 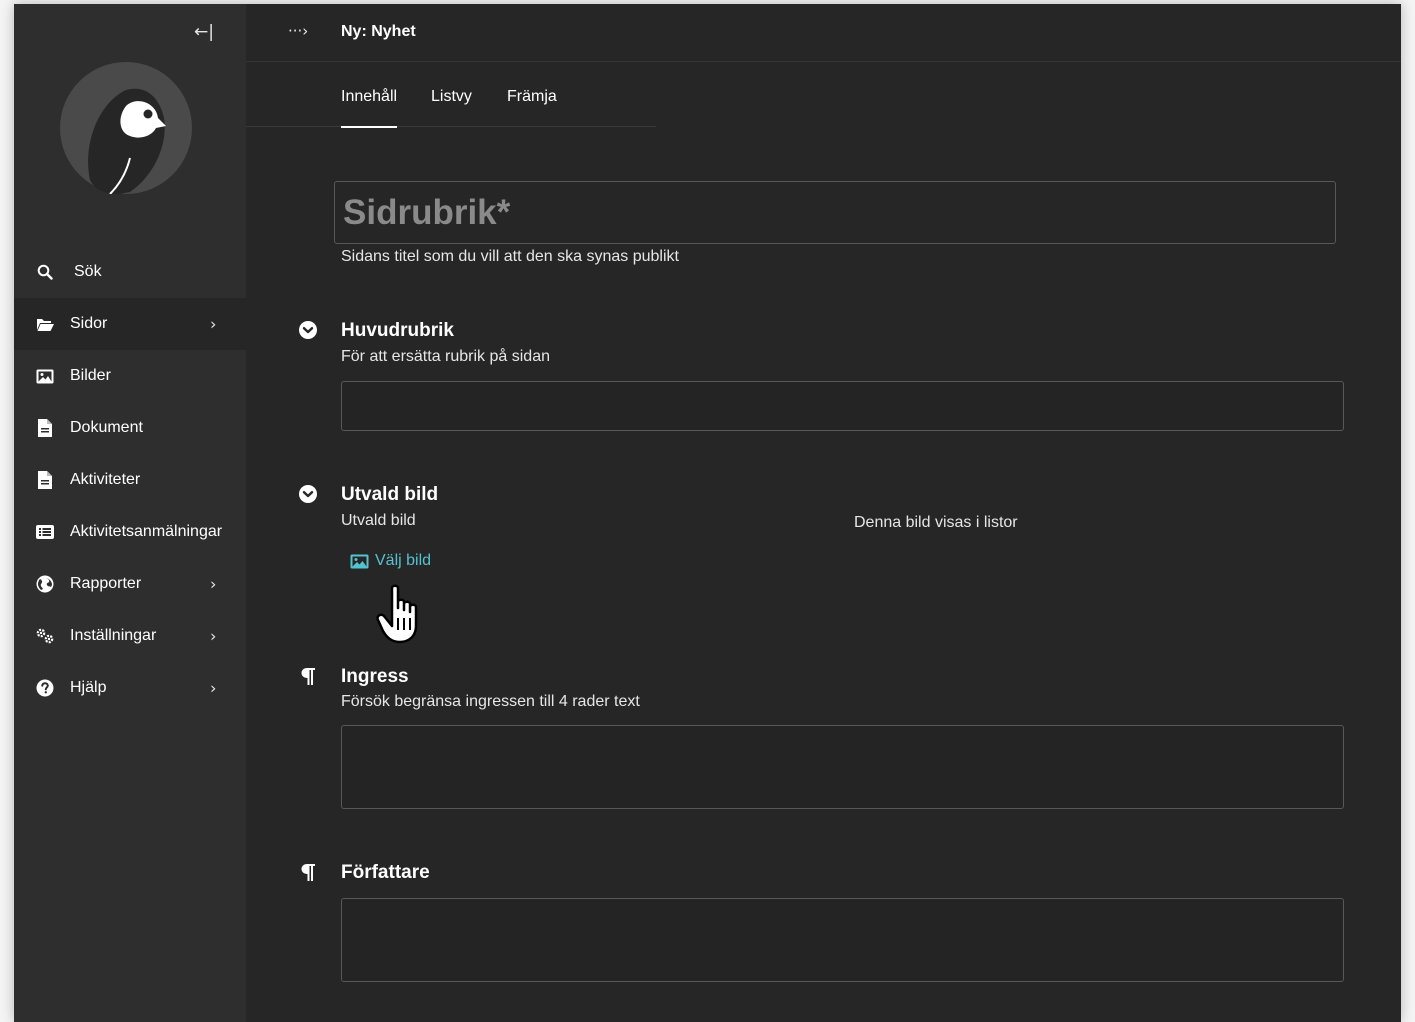 What do you see at coordinates (106, 427) in the screenshot?
I see `sidebar-item-label: Dokument` at bounding box center [106, 427].